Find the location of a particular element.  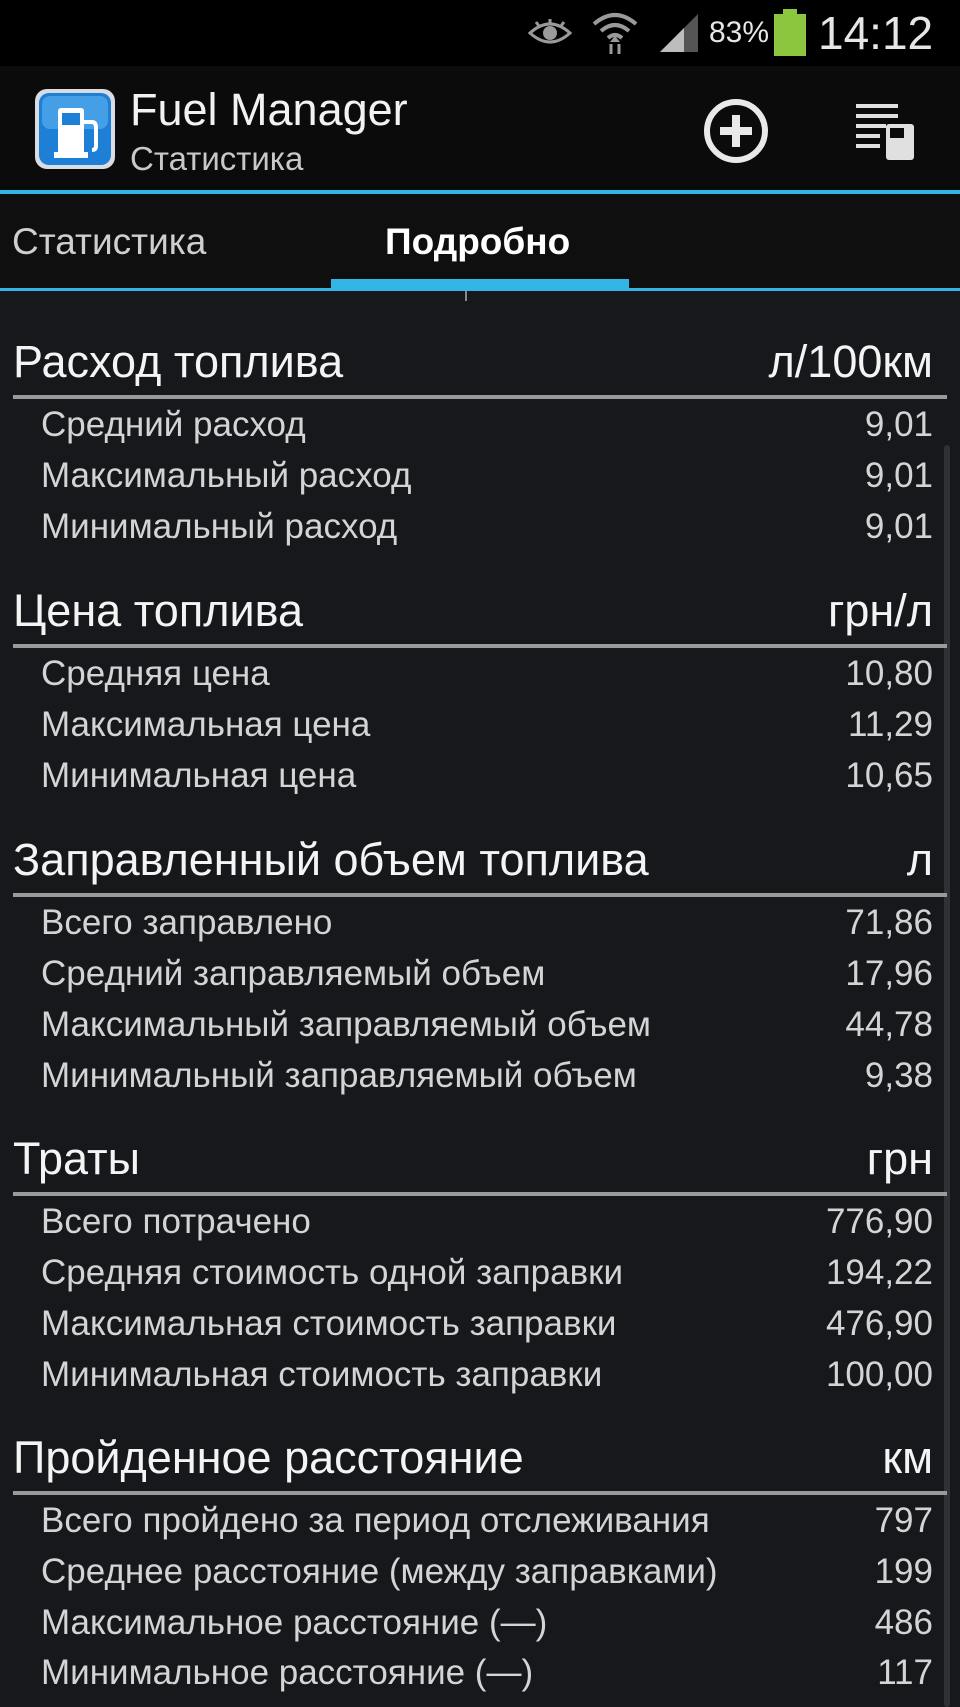

section-unit: км is located at coordinates (907, 1457).